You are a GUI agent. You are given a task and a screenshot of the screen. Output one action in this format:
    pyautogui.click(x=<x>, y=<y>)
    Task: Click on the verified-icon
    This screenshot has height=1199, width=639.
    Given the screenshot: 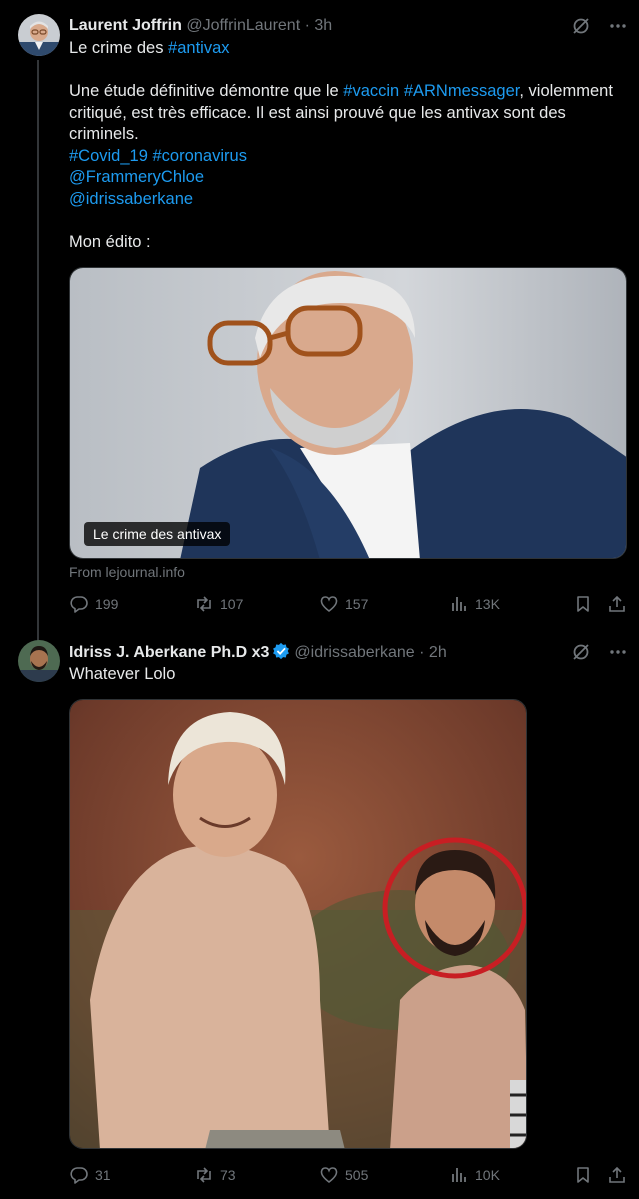 What is the action you would take?
    pyautogui.click(x=281, y=654)
    